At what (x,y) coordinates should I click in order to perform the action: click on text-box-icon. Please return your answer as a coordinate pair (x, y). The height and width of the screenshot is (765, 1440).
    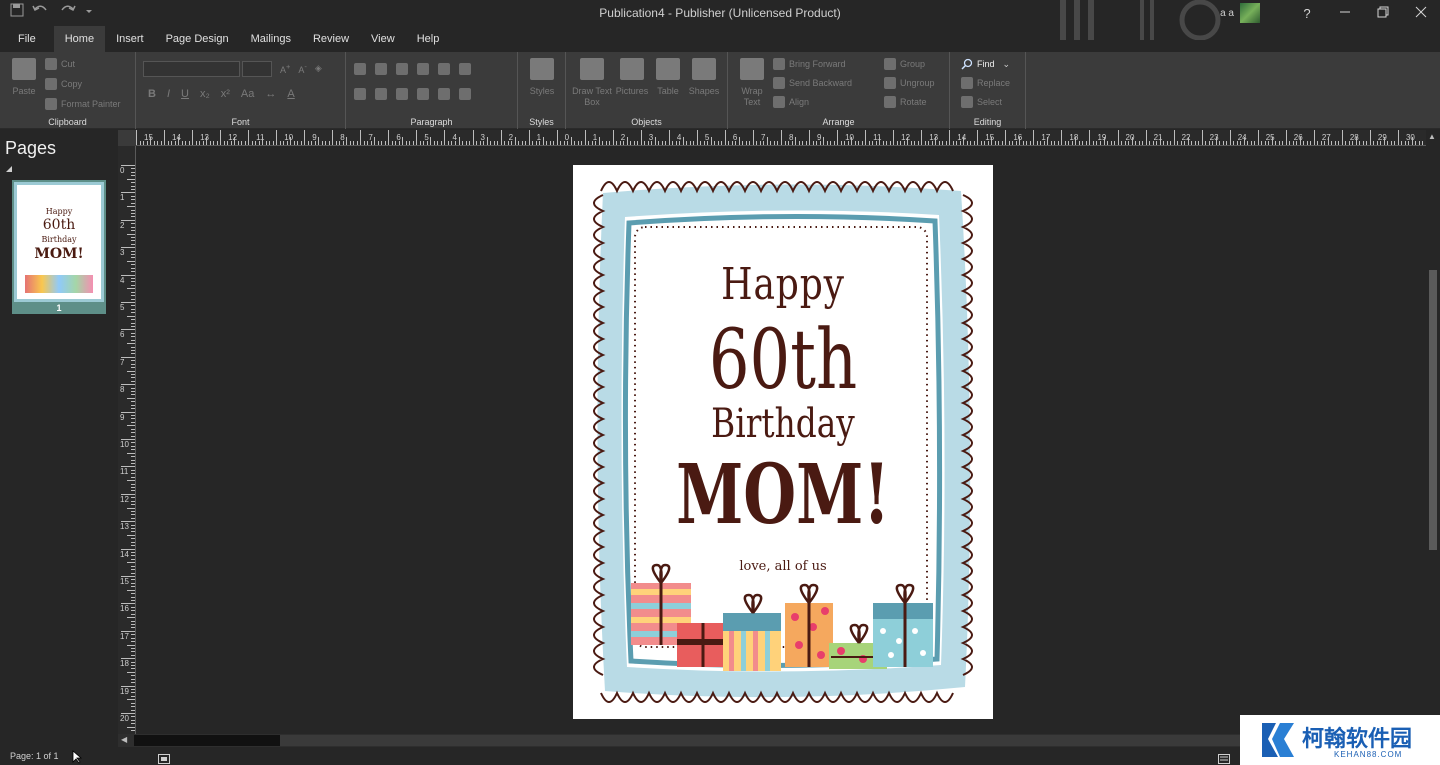
    Looking at the image, I should click on (592, 69).